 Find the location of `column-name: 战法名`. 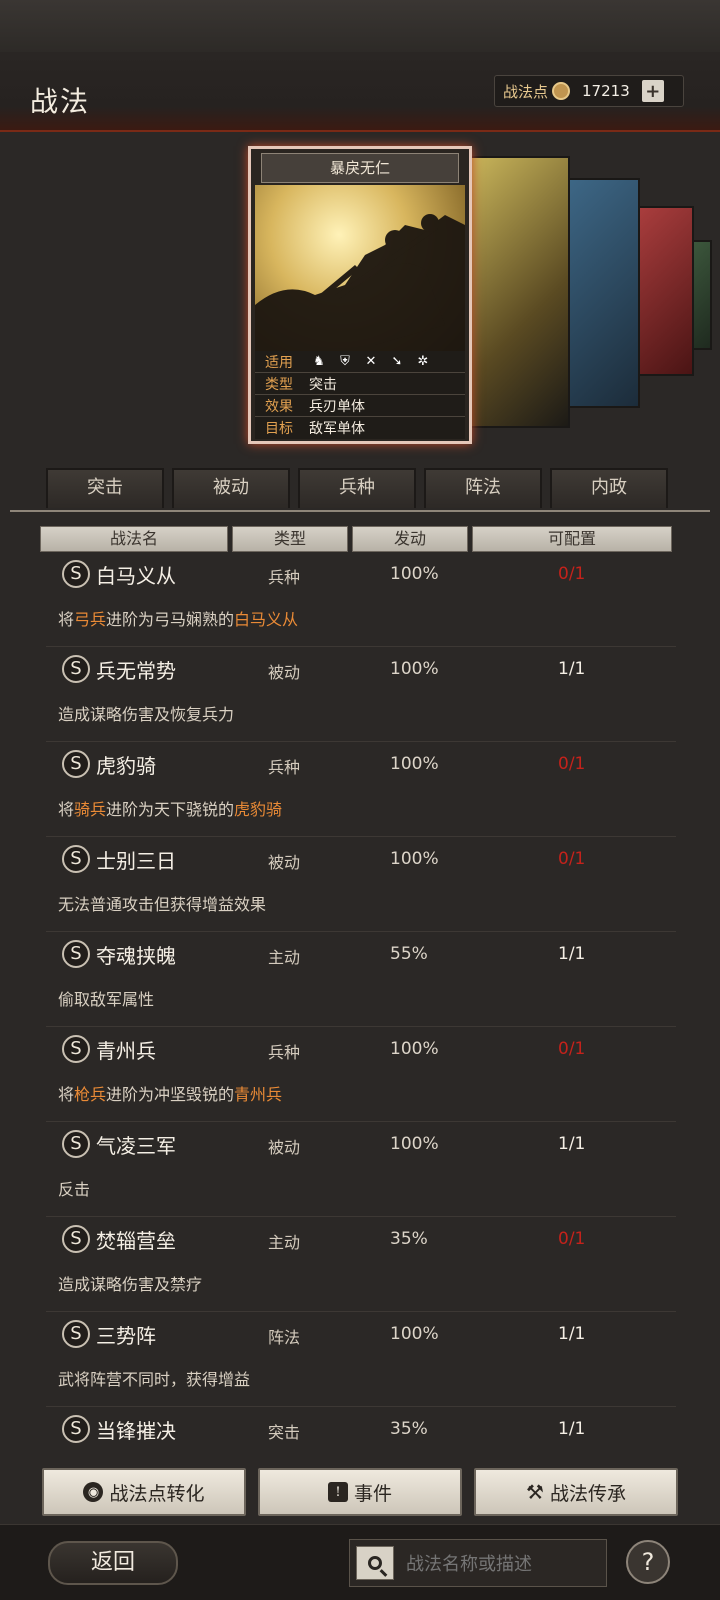

column-name: 战法名 is located at coordinates (134, 539).